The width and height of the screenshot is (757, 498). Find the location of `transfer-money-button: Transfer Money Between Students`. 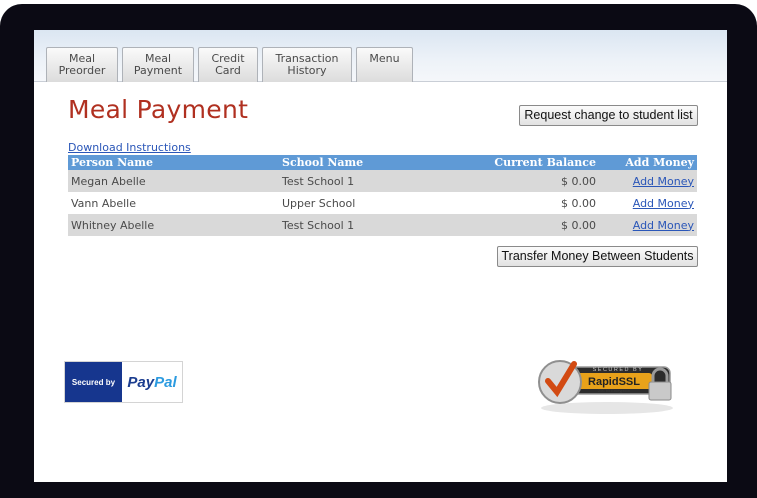

transfer-money-button: Transfer Money Between Students is located at coordinates (597, 256).